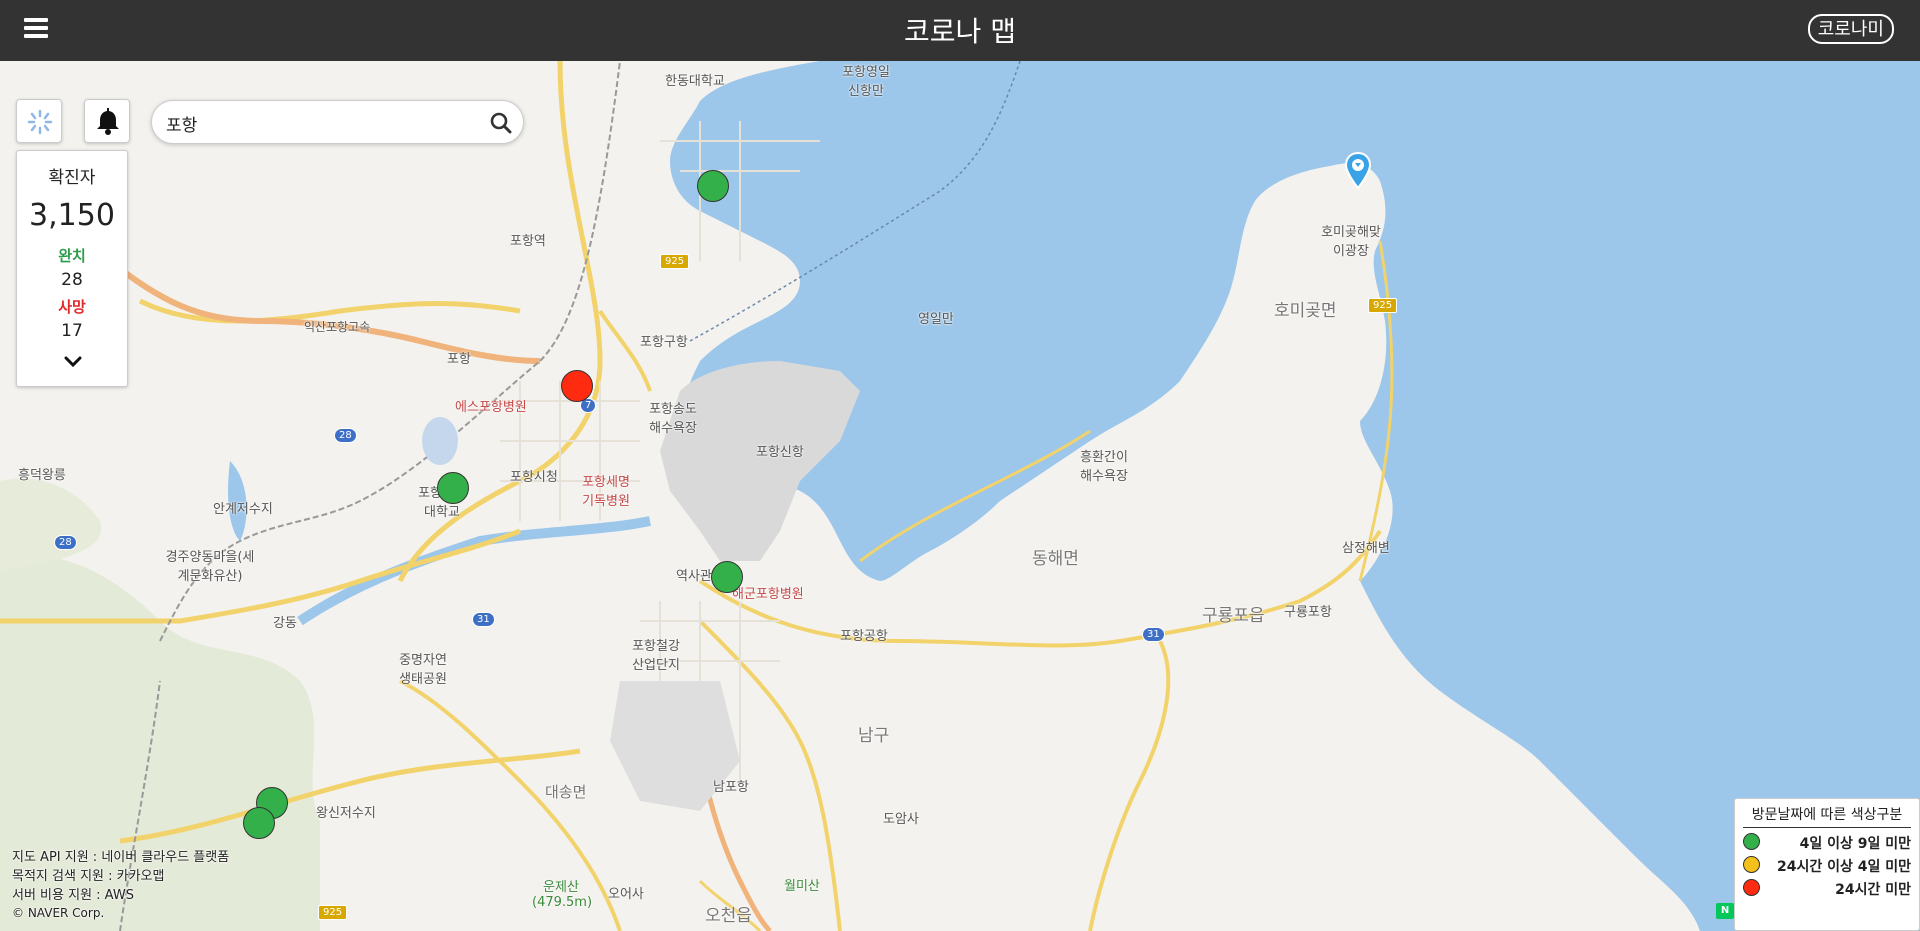 The width and height of the screenshot is (1920, 931). Describe the element at coordinates (72, 331) in the screenshot. I see `deaths-count: 17` at that location.